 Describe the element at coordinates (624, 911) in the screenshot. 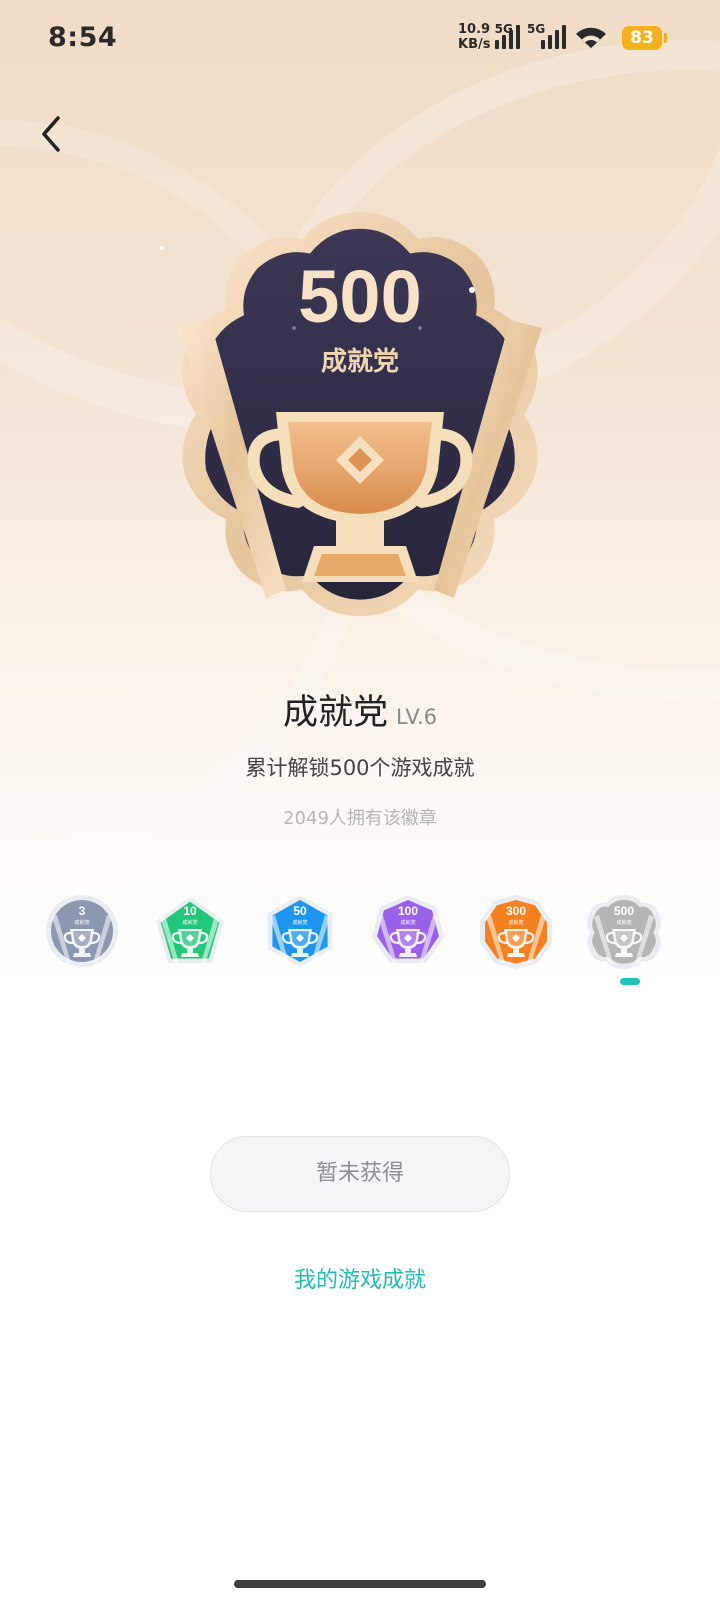

I see `badge-level-number: 500` at that location.